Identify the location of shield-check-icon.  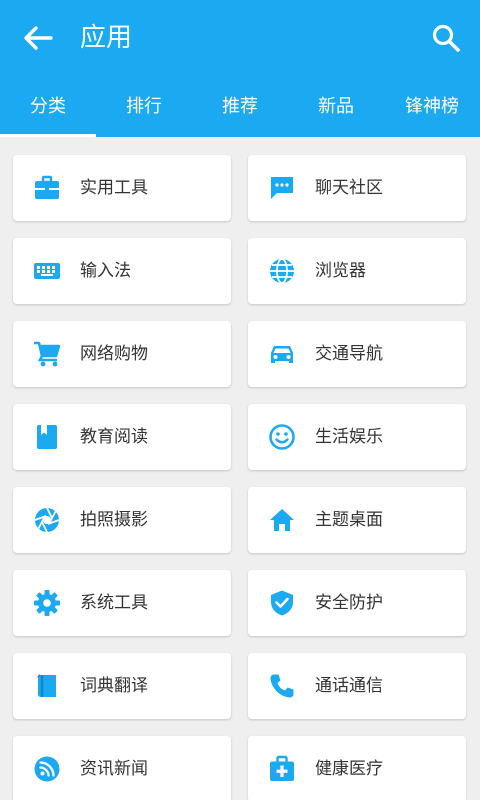
(282, 603).